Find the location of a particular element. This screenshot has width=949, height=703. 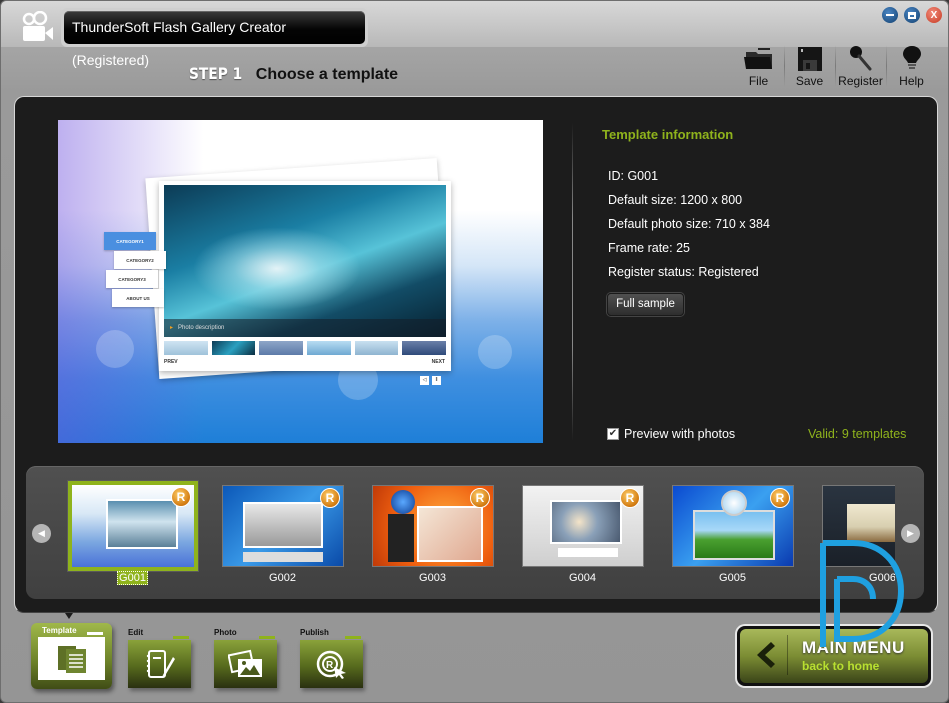

folder-icon is located at coordinates (757, 58).